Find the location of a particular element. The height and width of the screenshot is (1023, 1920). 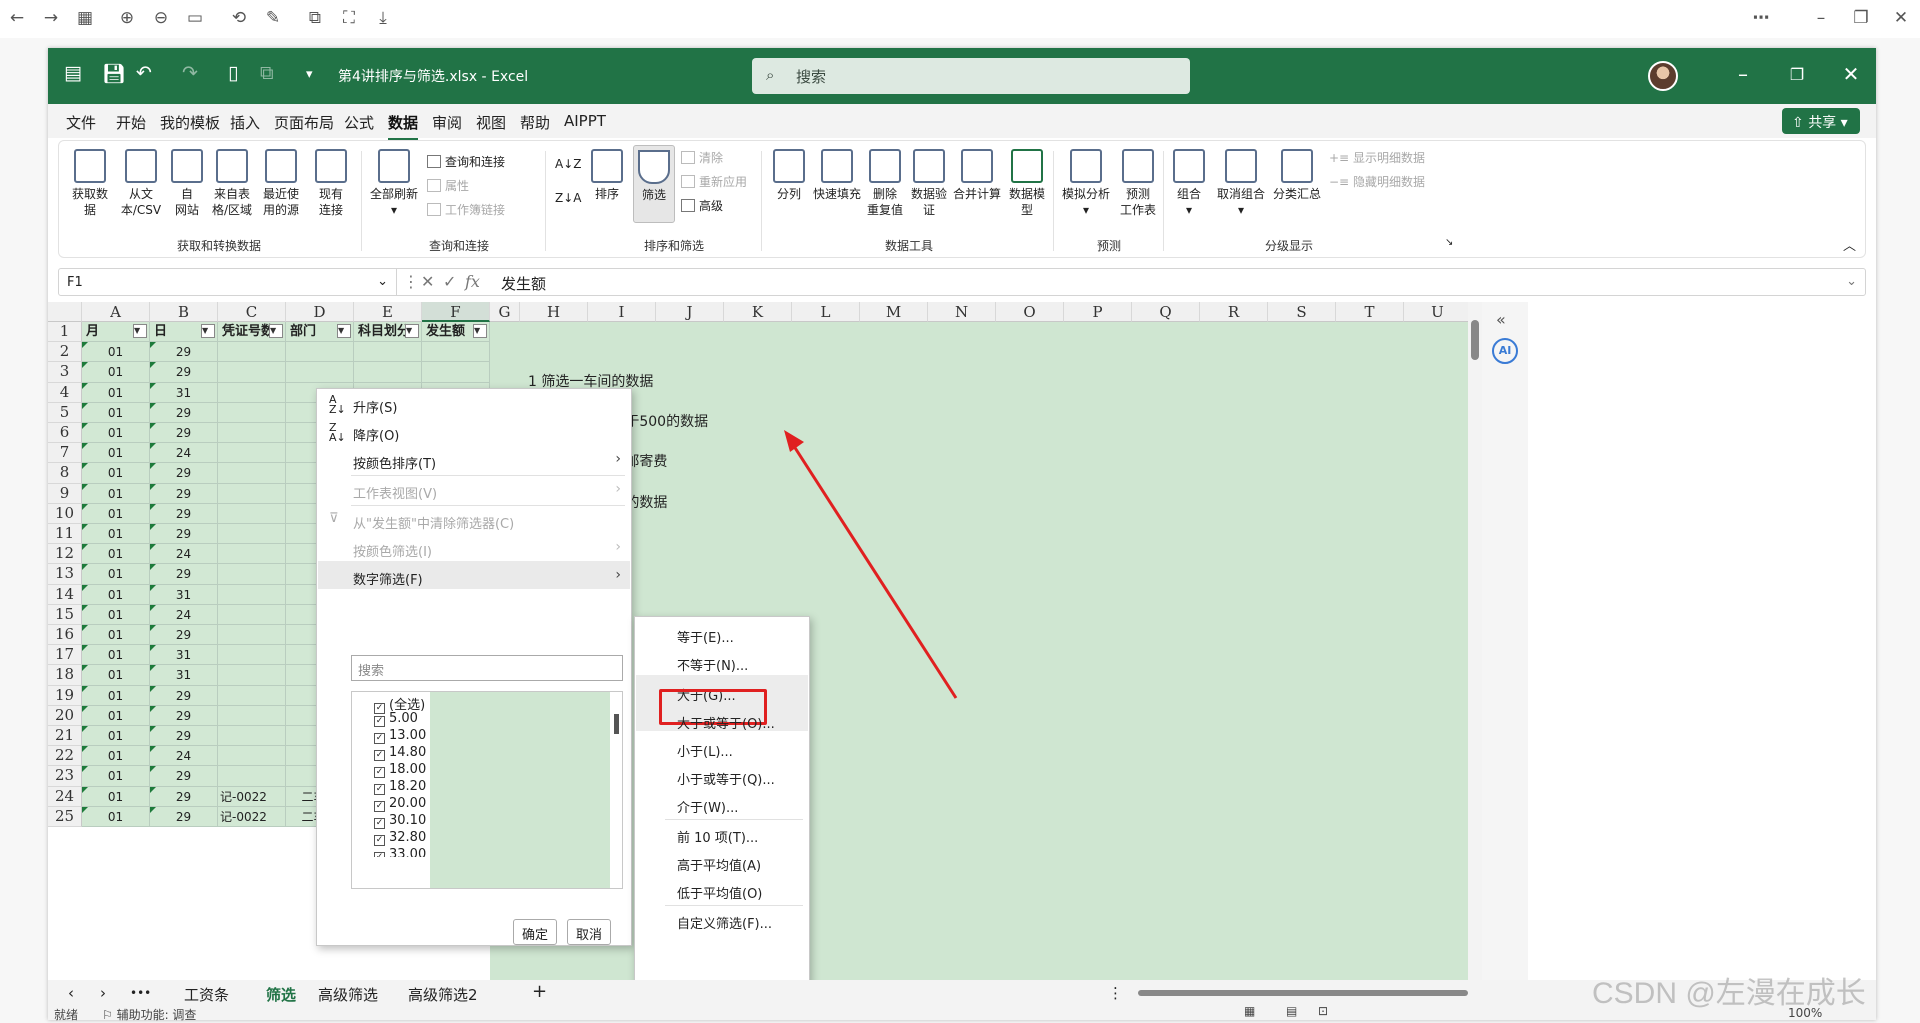

status-ready: 就绪 is located at coordinates (66, 1015).